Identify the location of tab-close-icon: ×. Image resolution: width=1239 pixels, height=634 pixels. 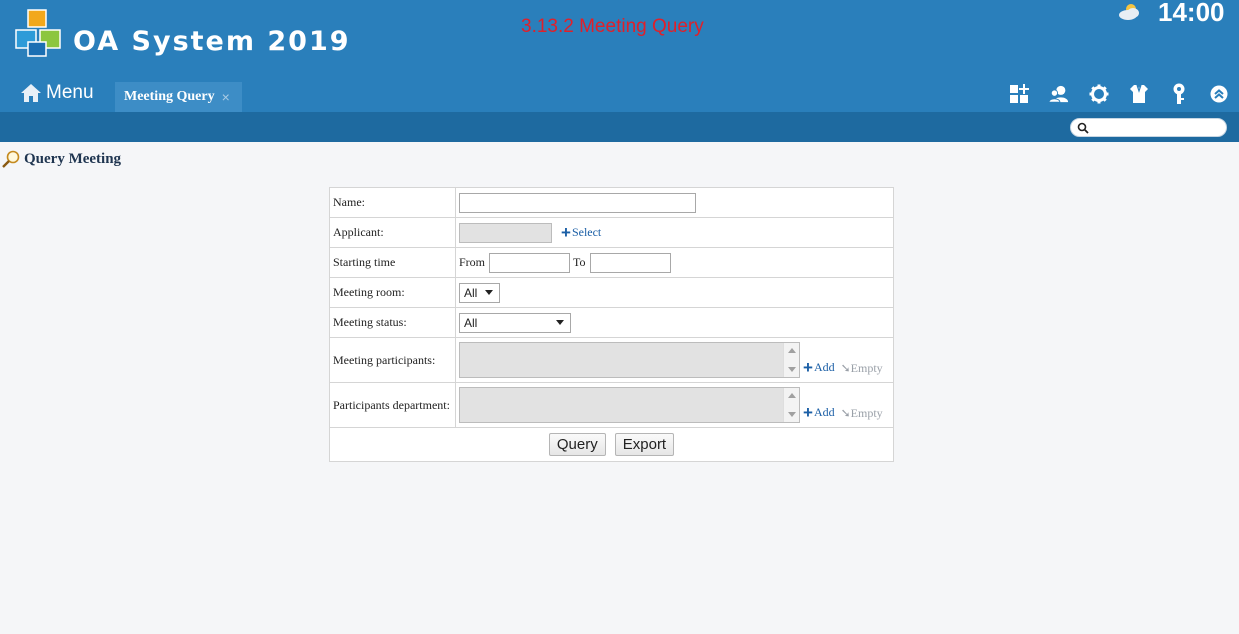
(226, 97).